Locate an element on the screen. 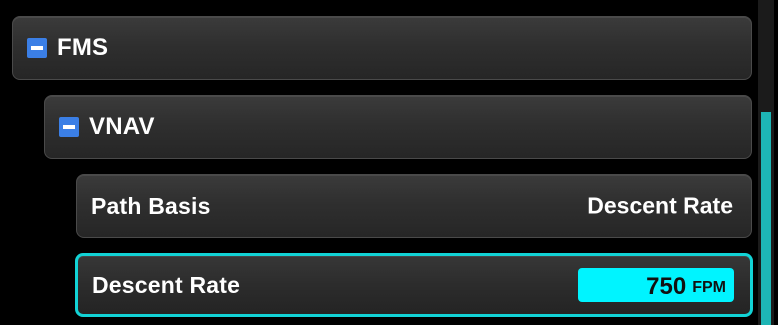 Image resolution: width=778 pixels, height=325 pixels. descent-rate-unit: FPM is located at coordinates (709, 287).